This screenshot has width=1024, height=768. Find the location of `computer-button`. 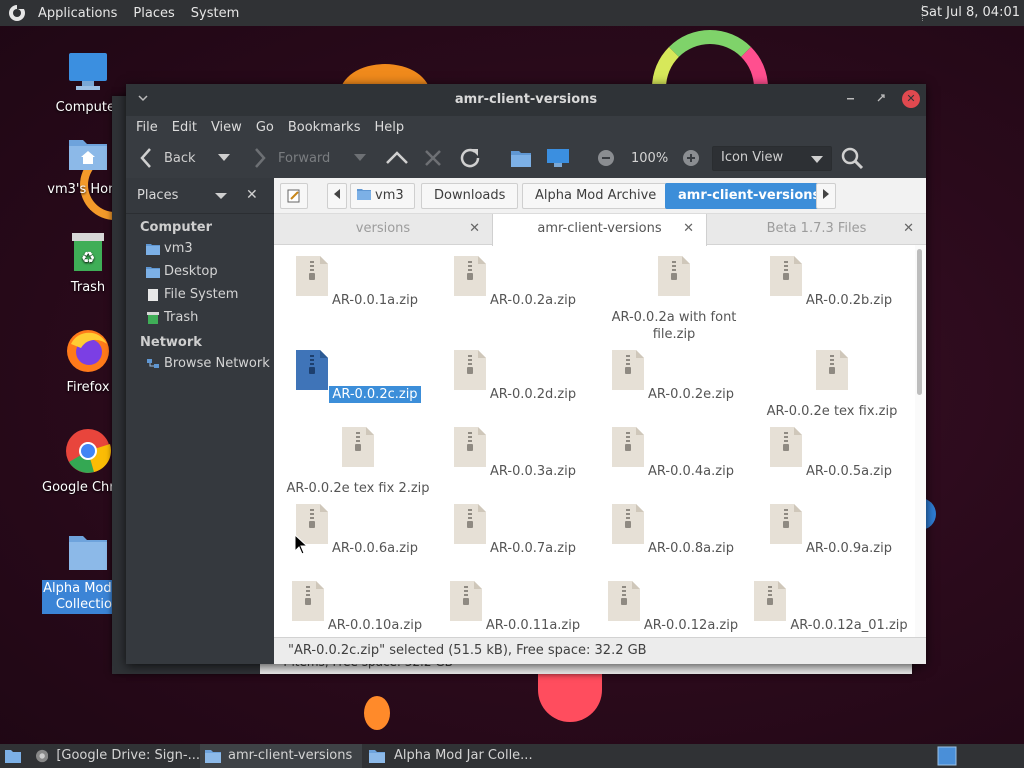

computer-button is located at coordinates (558, 158).